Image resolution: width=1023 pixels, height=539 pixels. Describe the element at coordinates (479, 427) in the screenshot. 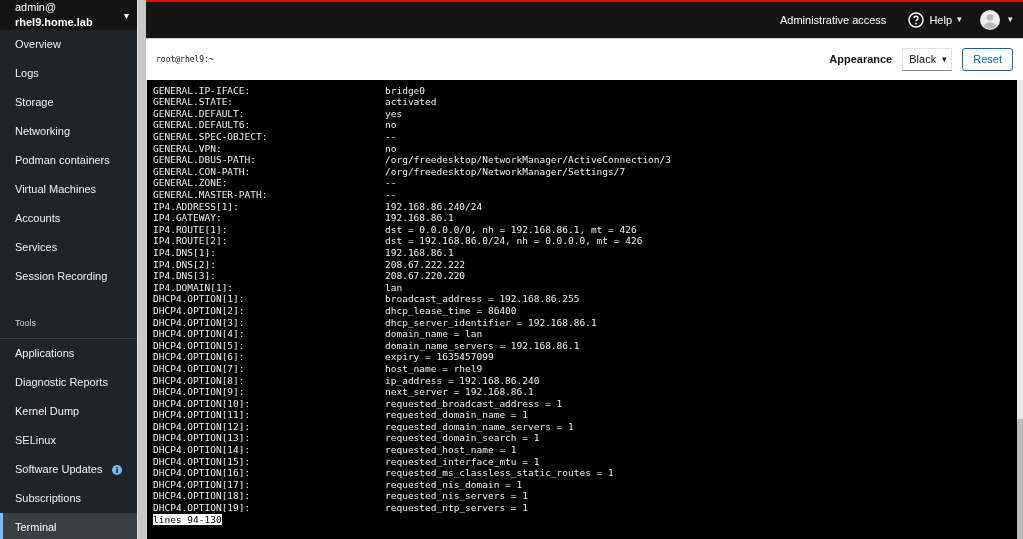

I see `terminal-value: requested_domain_name_servers = 1` at that location.